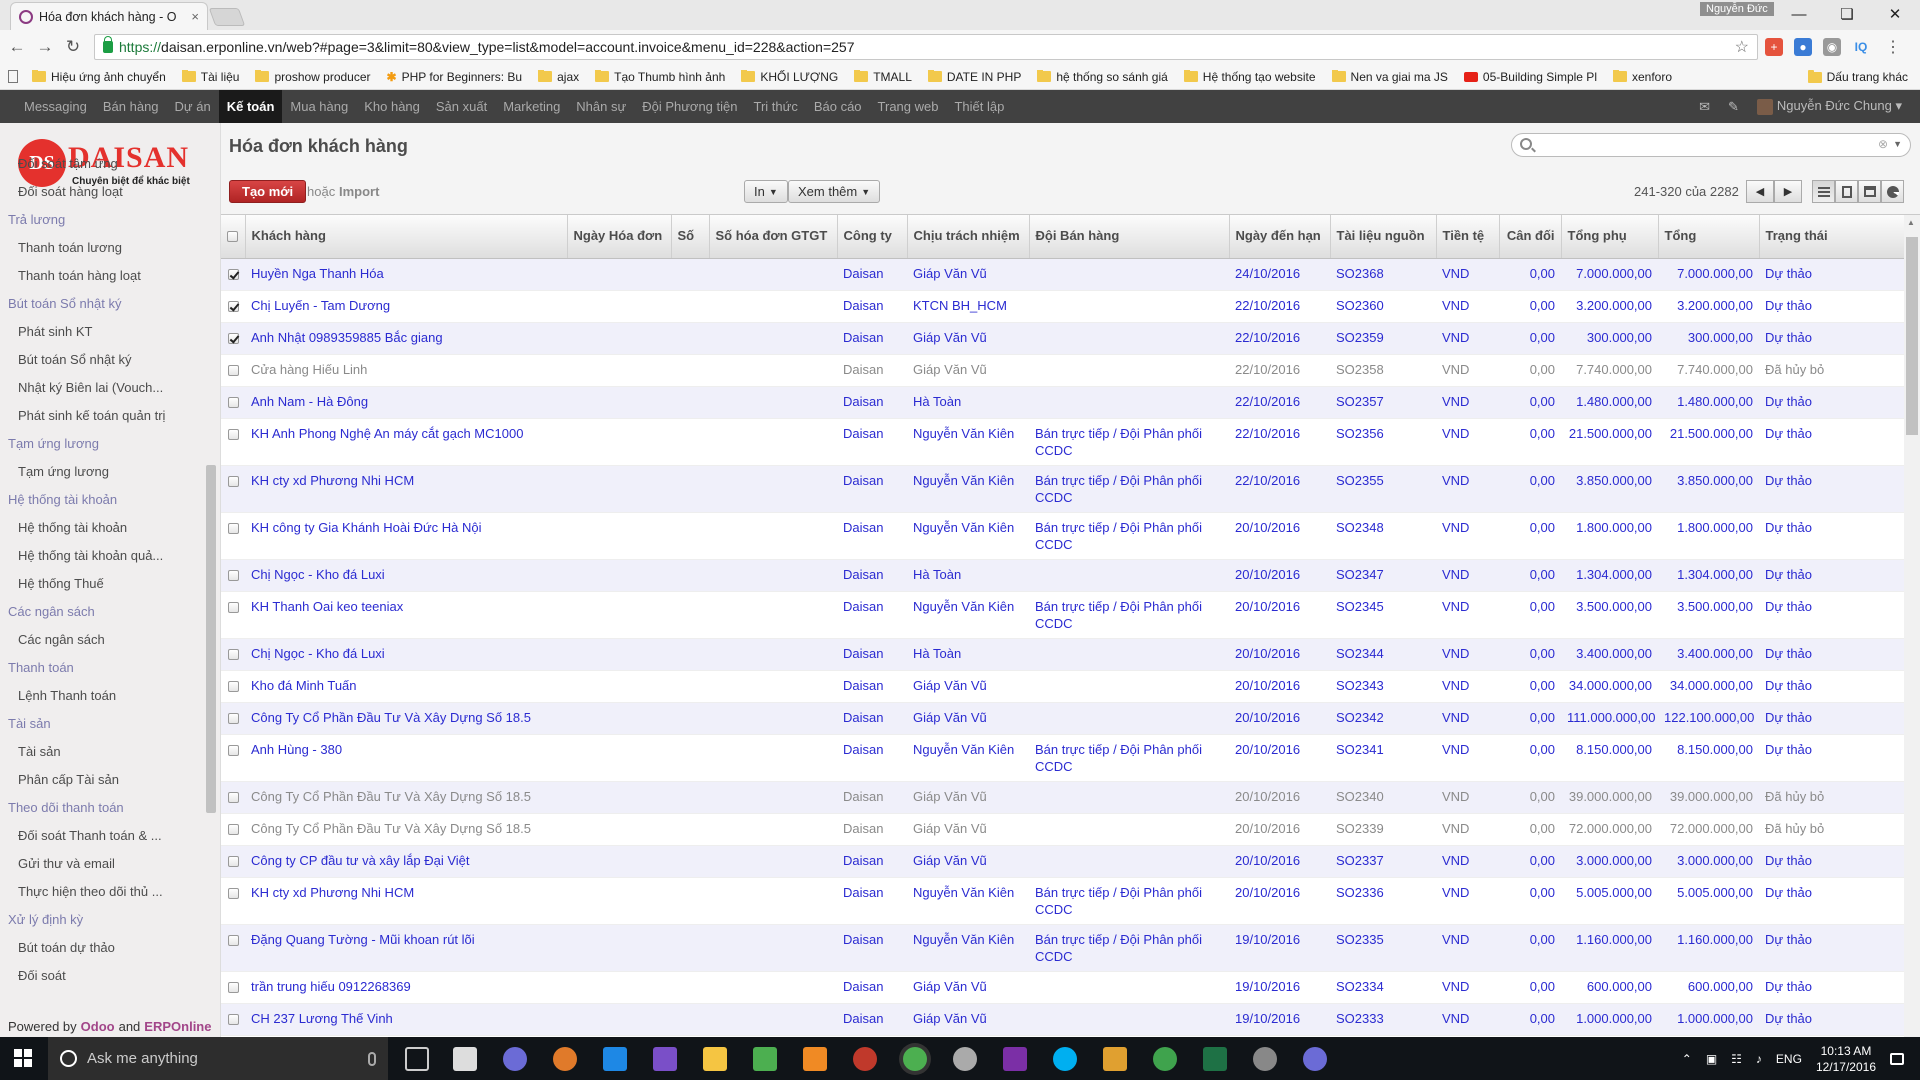 This screenshot has width=1920, height=1080. Describe the element at coordinates (406, 987) in the screenshot. I see `cell-customer: trần trung hiếu 0912268369` at that location.